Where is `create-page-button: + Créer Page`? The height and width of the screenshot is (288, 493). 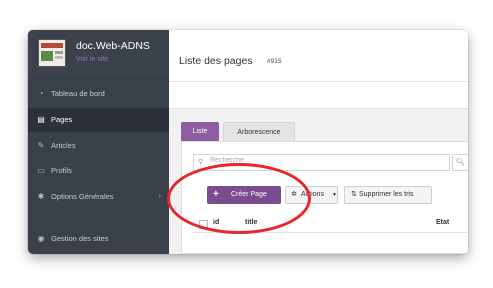 create-page-button: + Créer Page is located at coordinates (244, 195).